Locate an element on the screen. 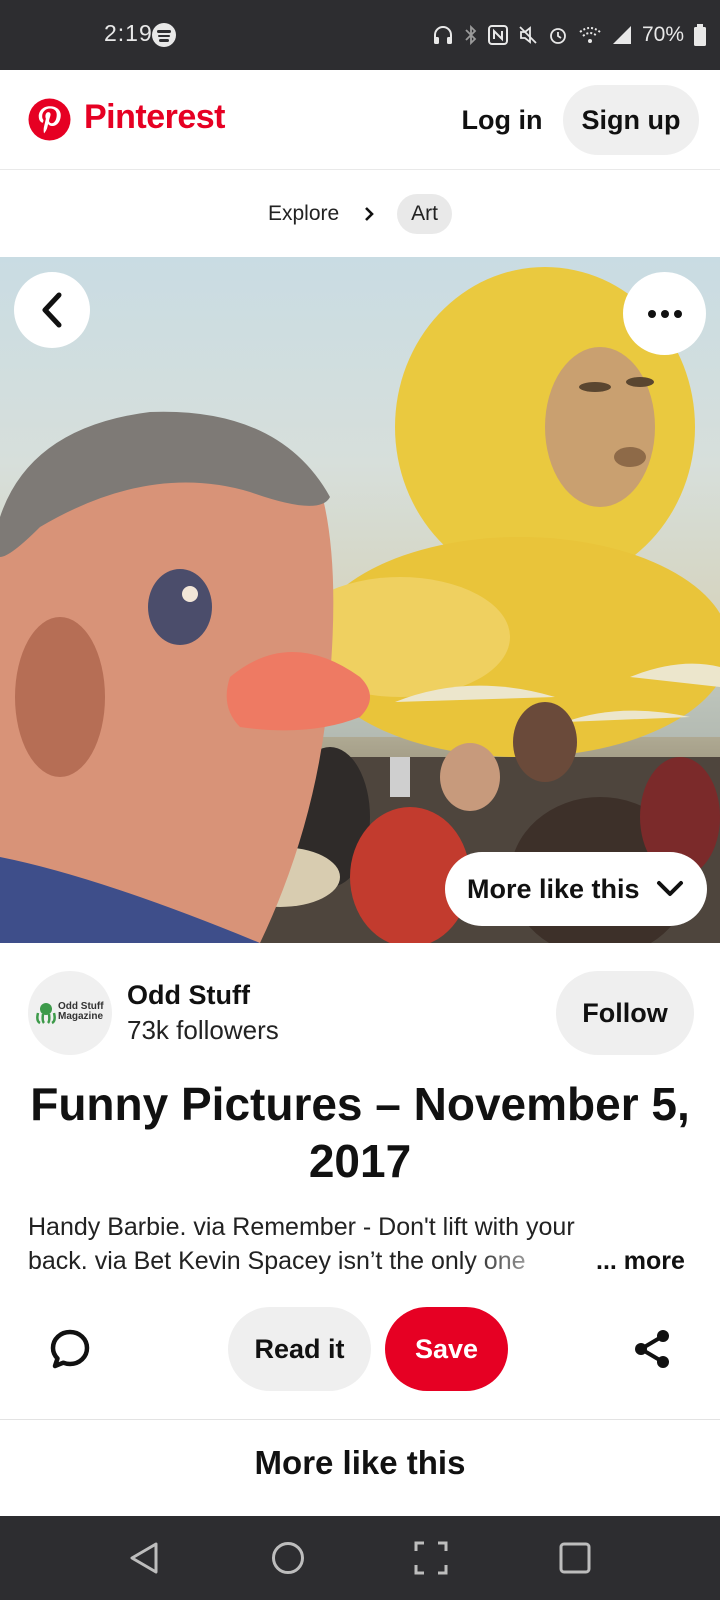  description-fade is located at coordinates (535, 1261).